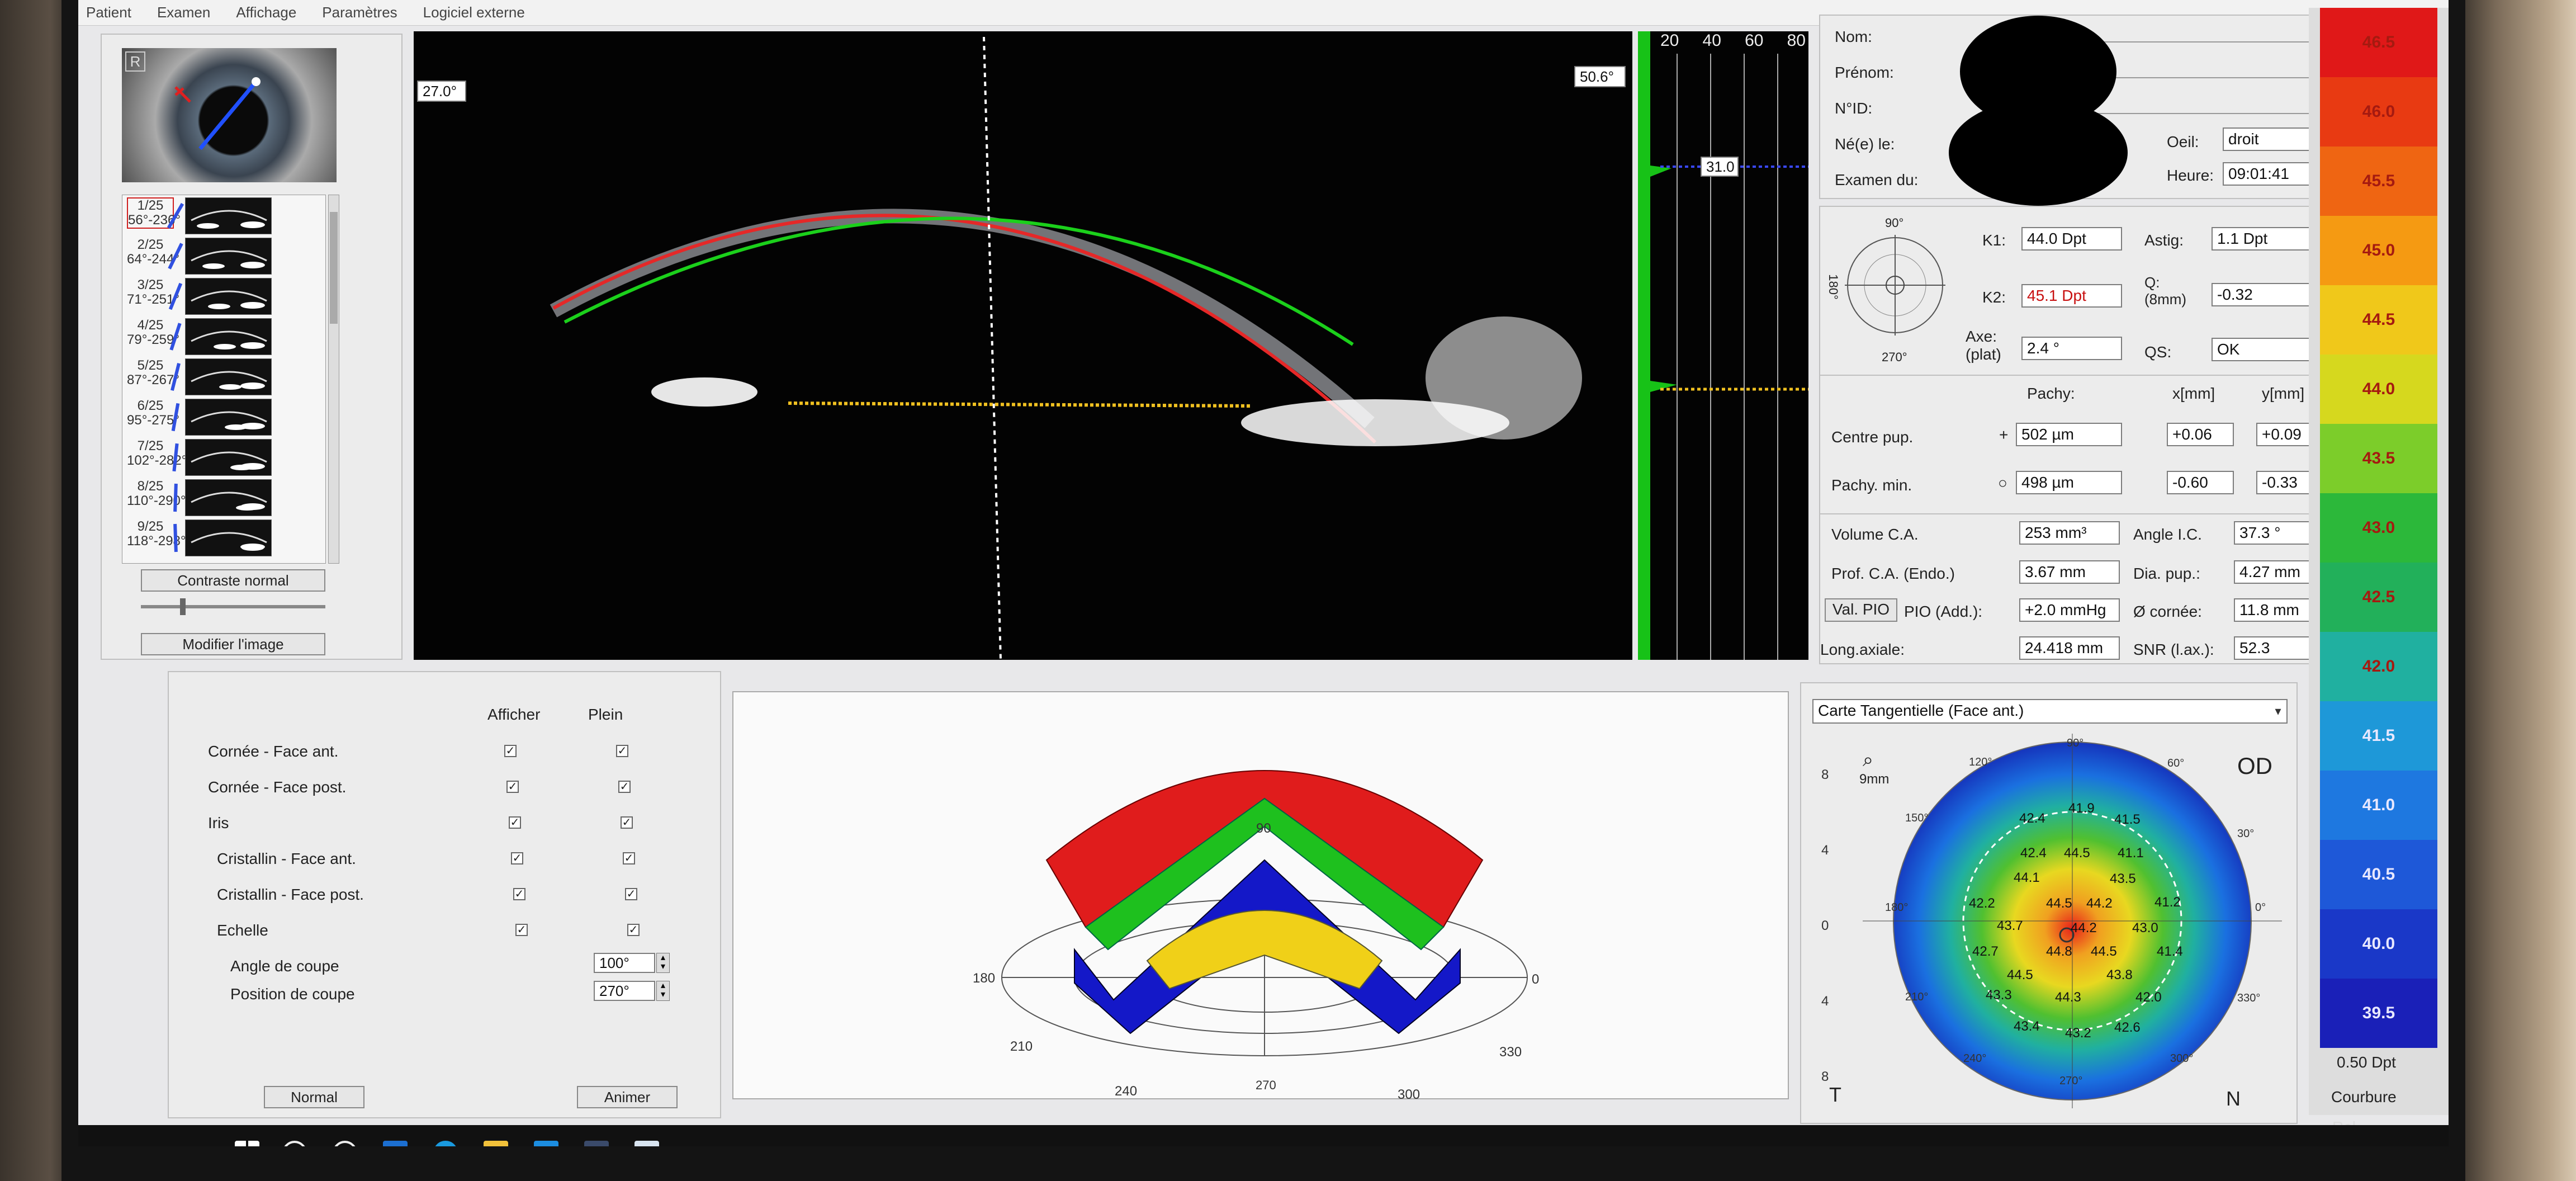 This screenshot has height=1181, width=2576. Describe the element at coordinates (183, 607) in the screenshot. I see `contrast-slider-thumb` at that location.